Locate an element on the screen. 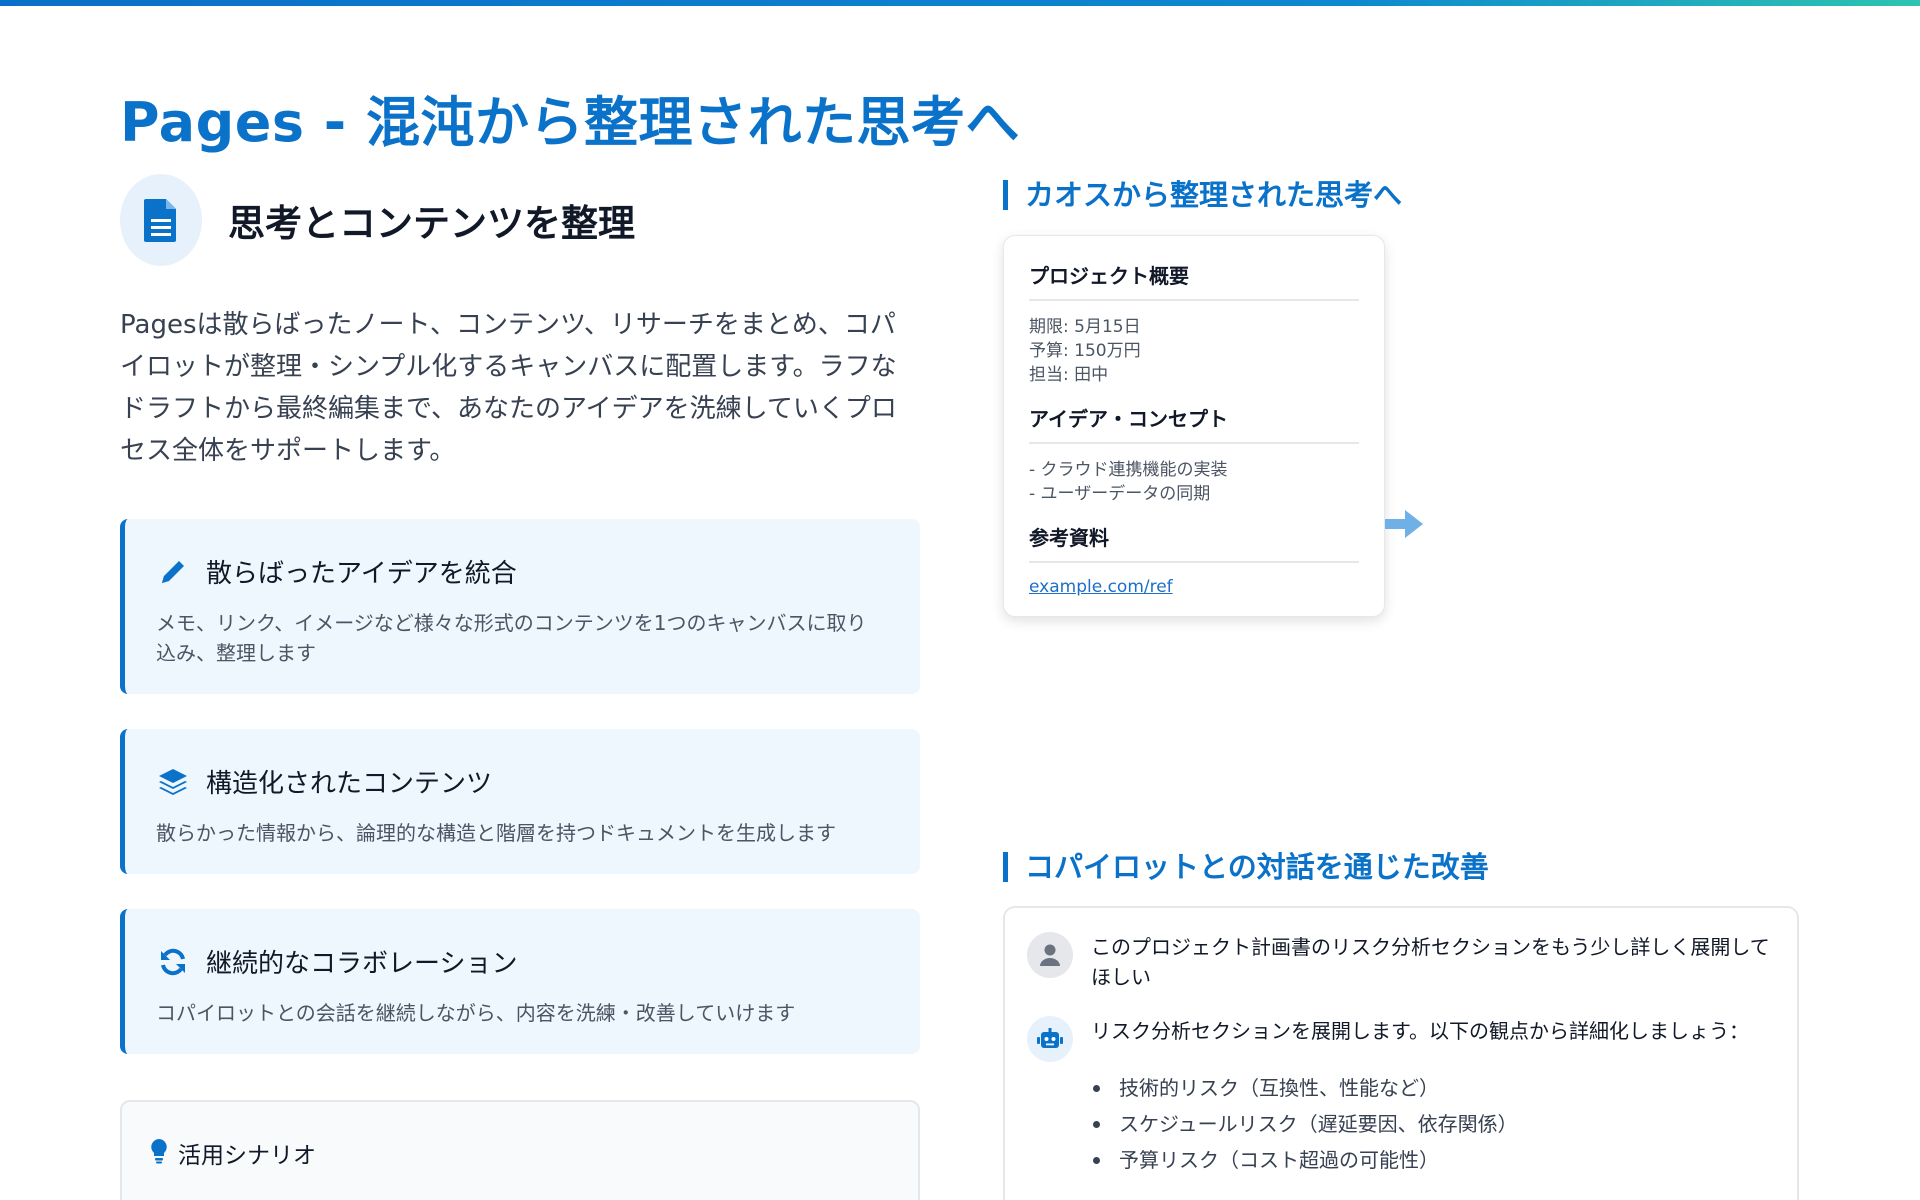 This screenshot has width=1920, height=1200. list-item: スケジュールリスク（遅延要因、依存関係） is located at coordinates (1433, 1124).